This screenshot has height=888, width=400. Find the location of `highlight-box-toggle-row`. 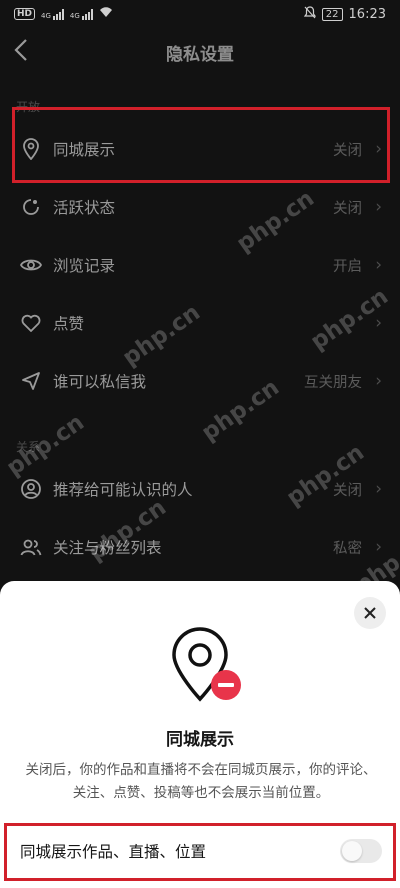

highlight-box-toggle-row is located at coordinates (200, 852).